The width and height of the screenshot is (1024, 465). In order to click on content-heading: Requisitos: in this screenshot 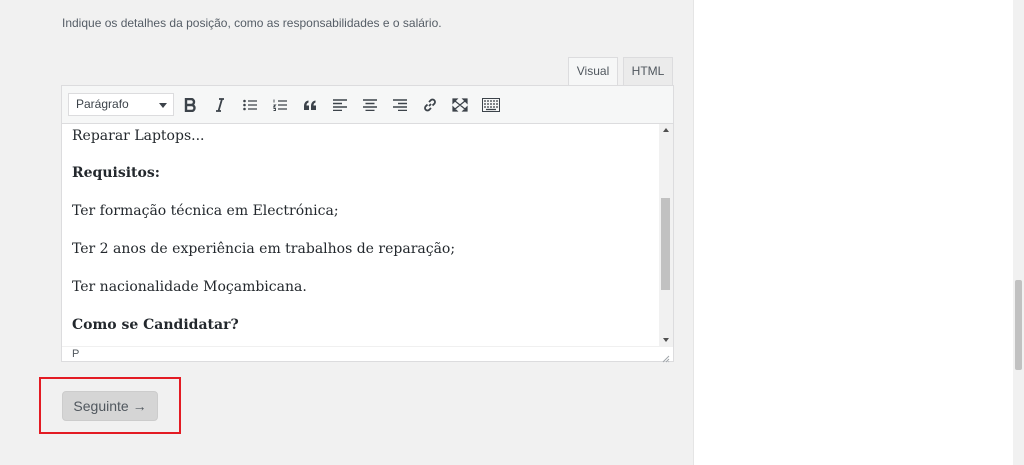, I will do `click(116, 173)`.